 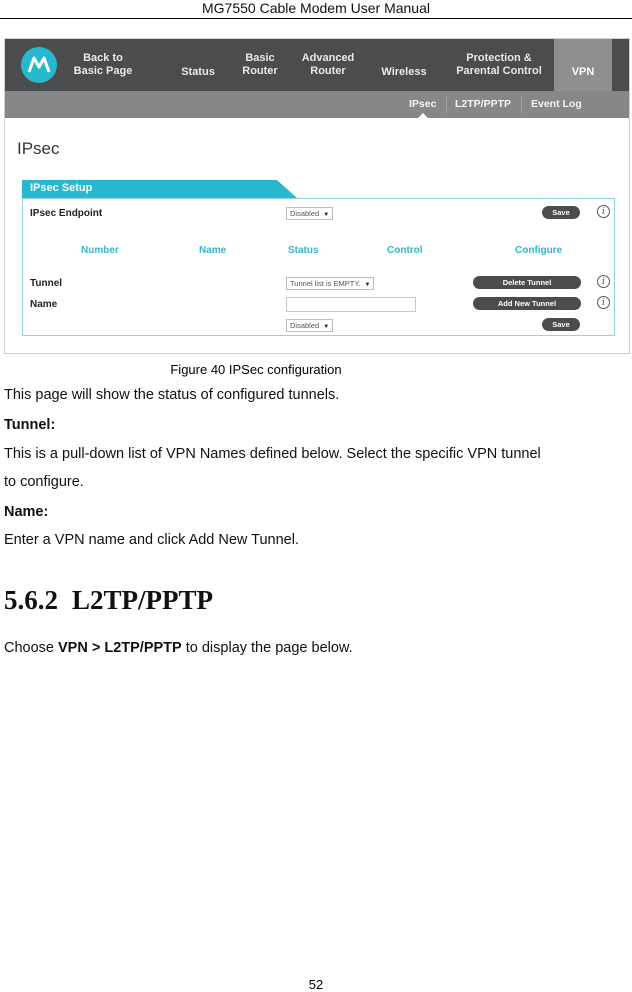 I want to click on ipsec-endpoint-select: Disabled ▼, so click(x=310, y=213).